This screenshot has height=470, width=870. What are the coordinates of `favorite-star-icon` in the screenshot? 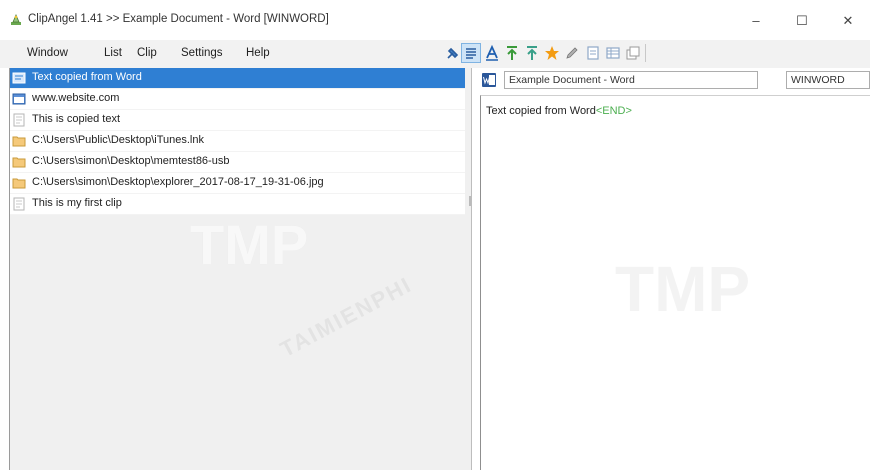 It's located at (552, 53).